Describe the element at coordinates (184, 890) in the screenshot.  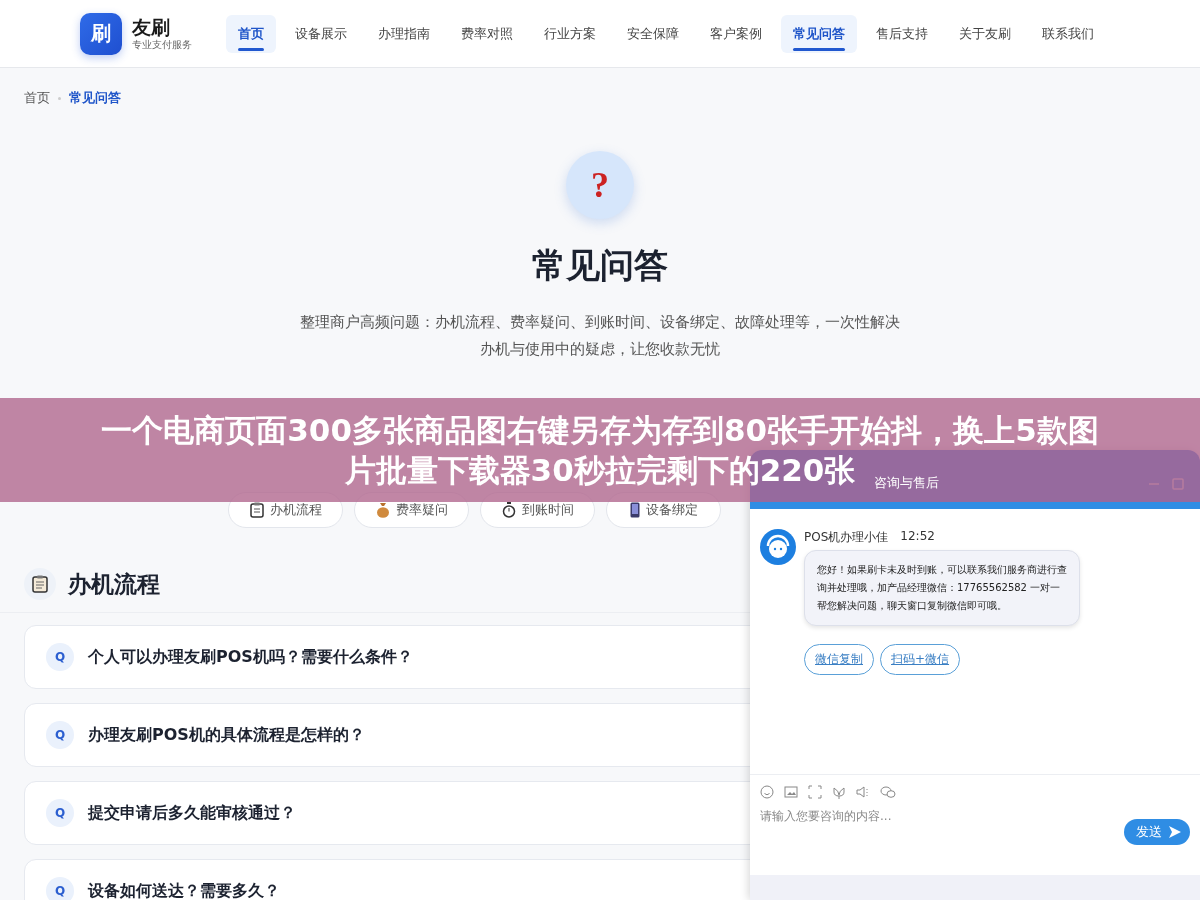
I see `question-text: 设备如何送达？需要多久？` at that location.